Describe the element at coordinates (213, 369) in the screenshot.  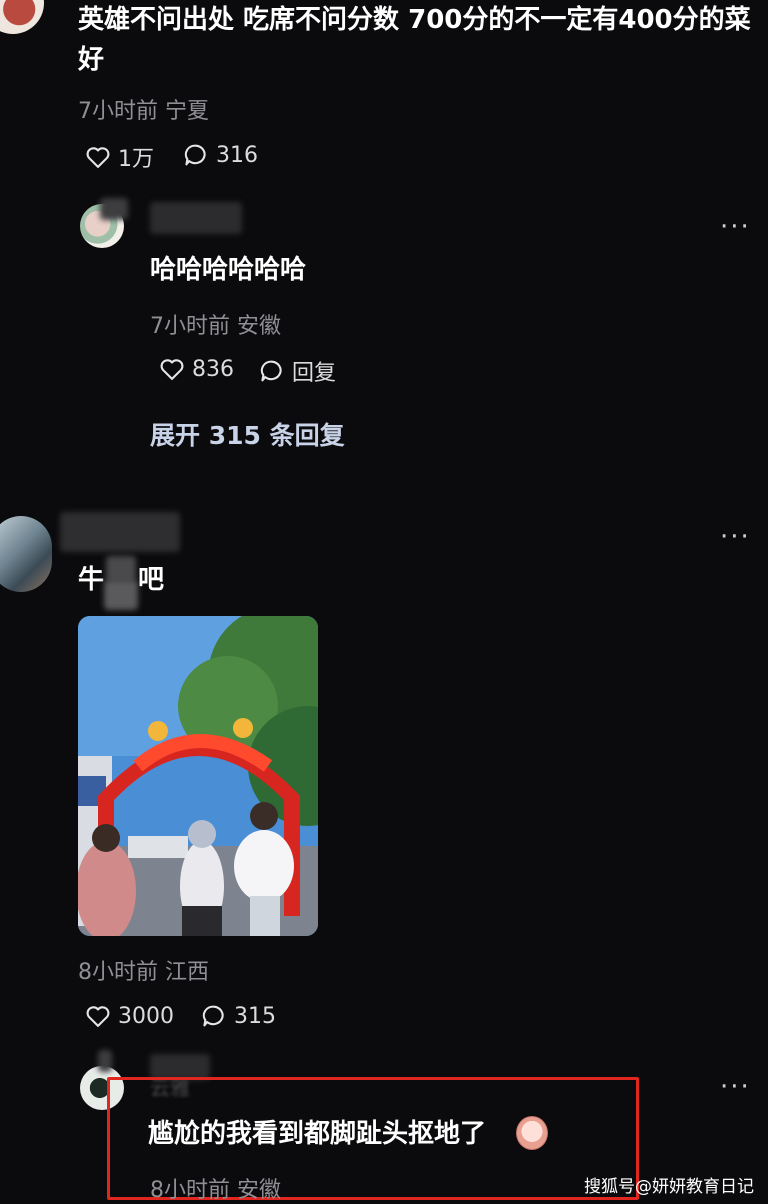
I see `like-count: 836` at that location.